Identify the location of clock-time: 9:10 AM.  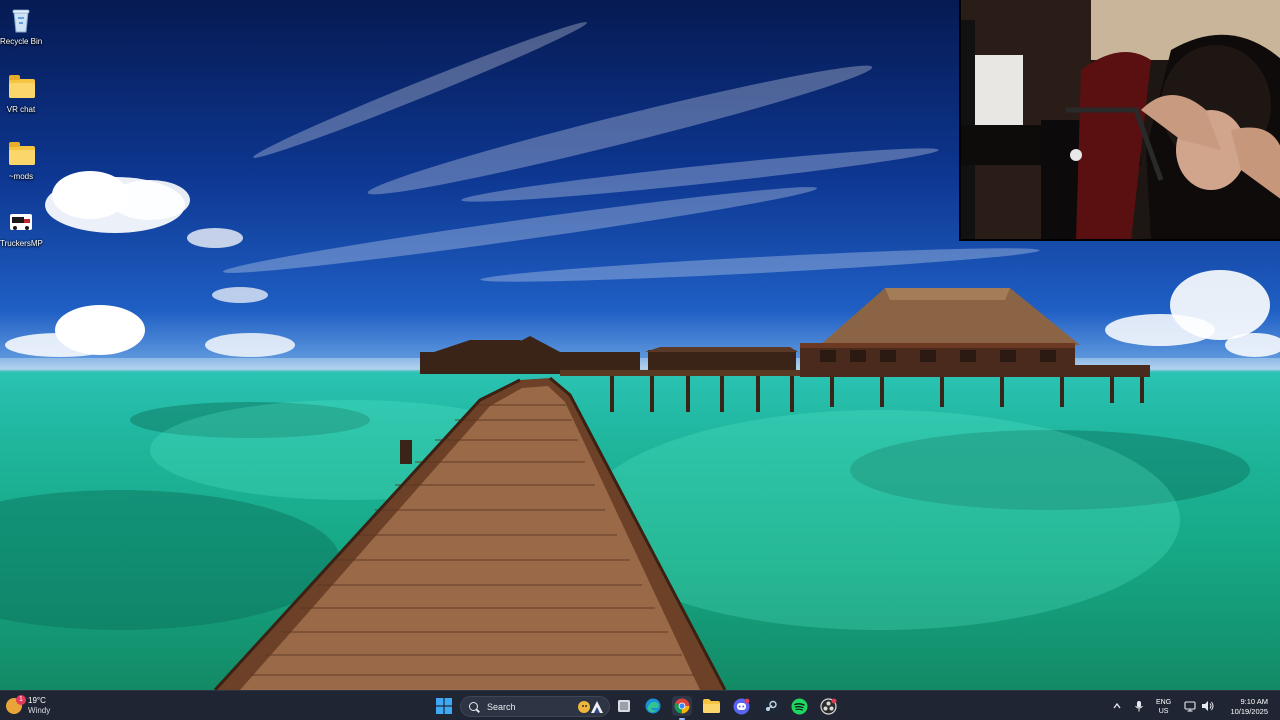
(1254, 701).